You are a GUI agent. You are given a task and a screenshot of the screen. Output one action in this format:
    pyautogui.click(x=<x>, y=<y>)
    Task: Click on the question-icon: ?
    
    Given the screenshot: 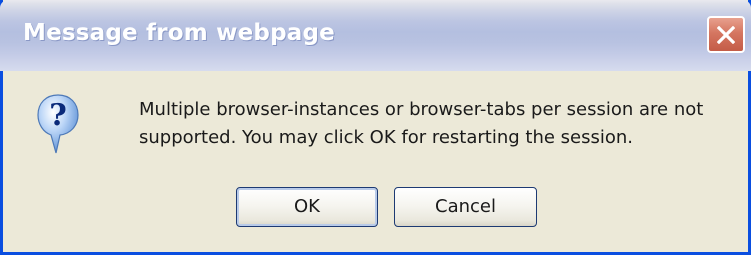 What is the action you would take?
    pyautogui.click(x=58, y=124)
    